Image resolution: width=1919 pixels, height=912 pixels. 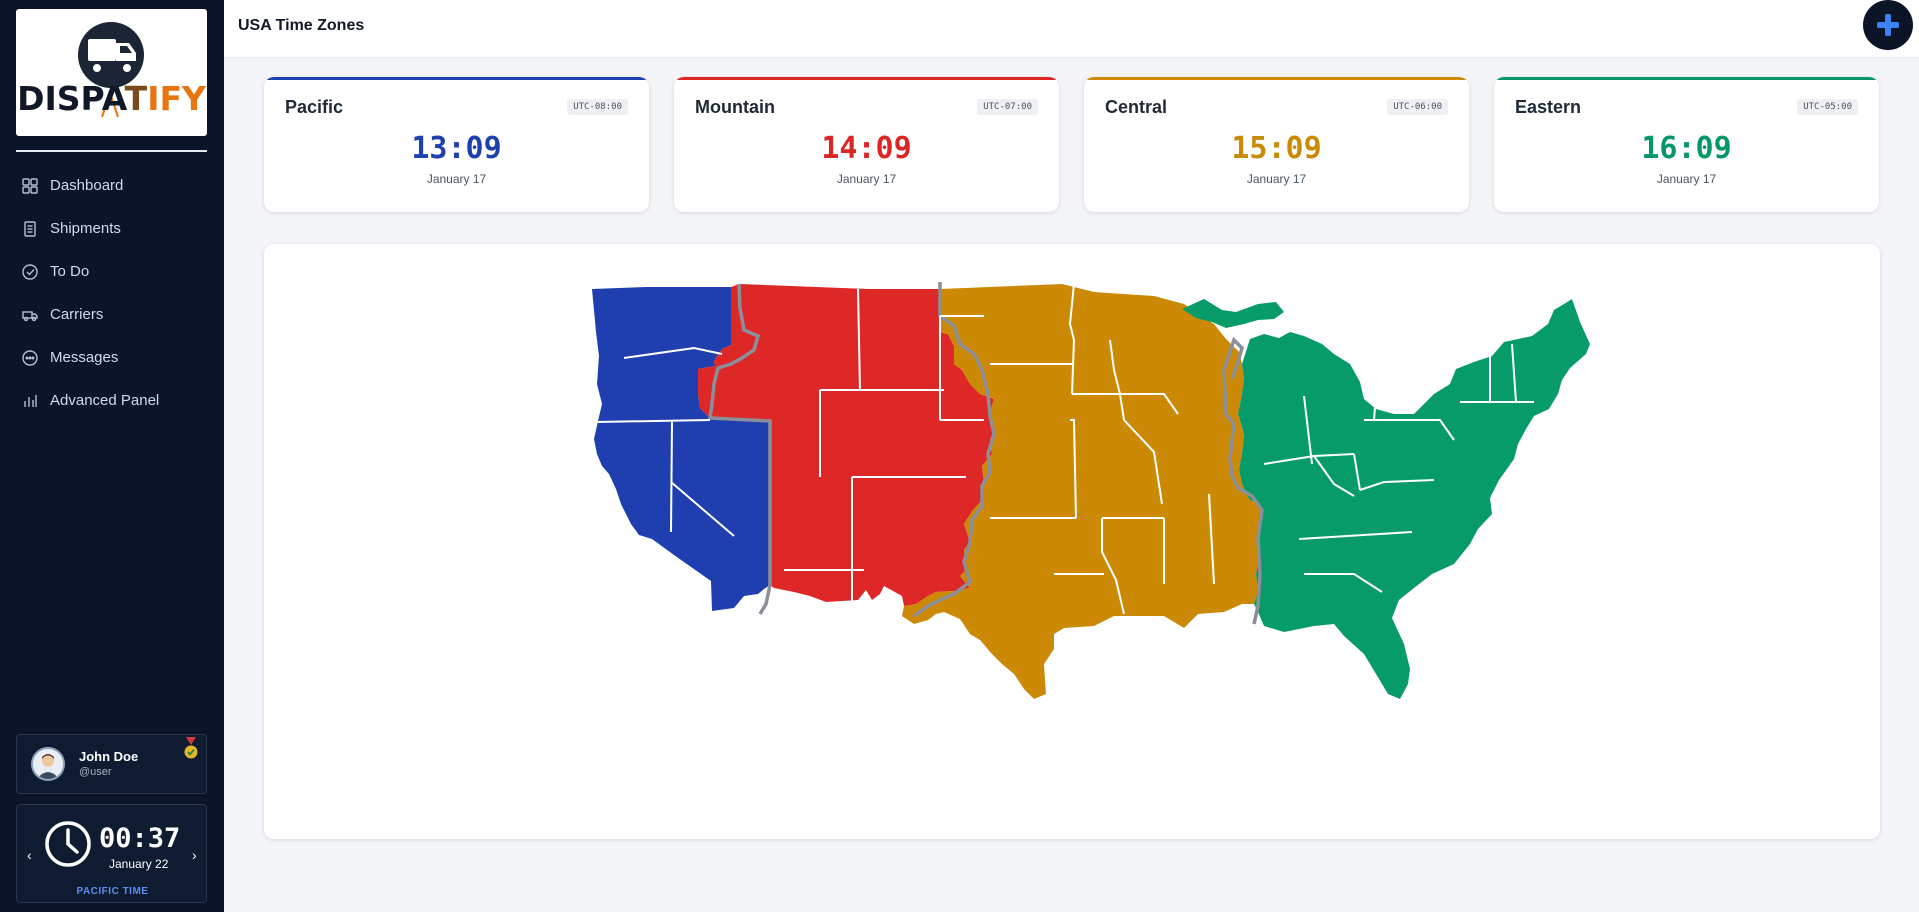 I want to click on check-circle-icon, so click(x=30, y=272).